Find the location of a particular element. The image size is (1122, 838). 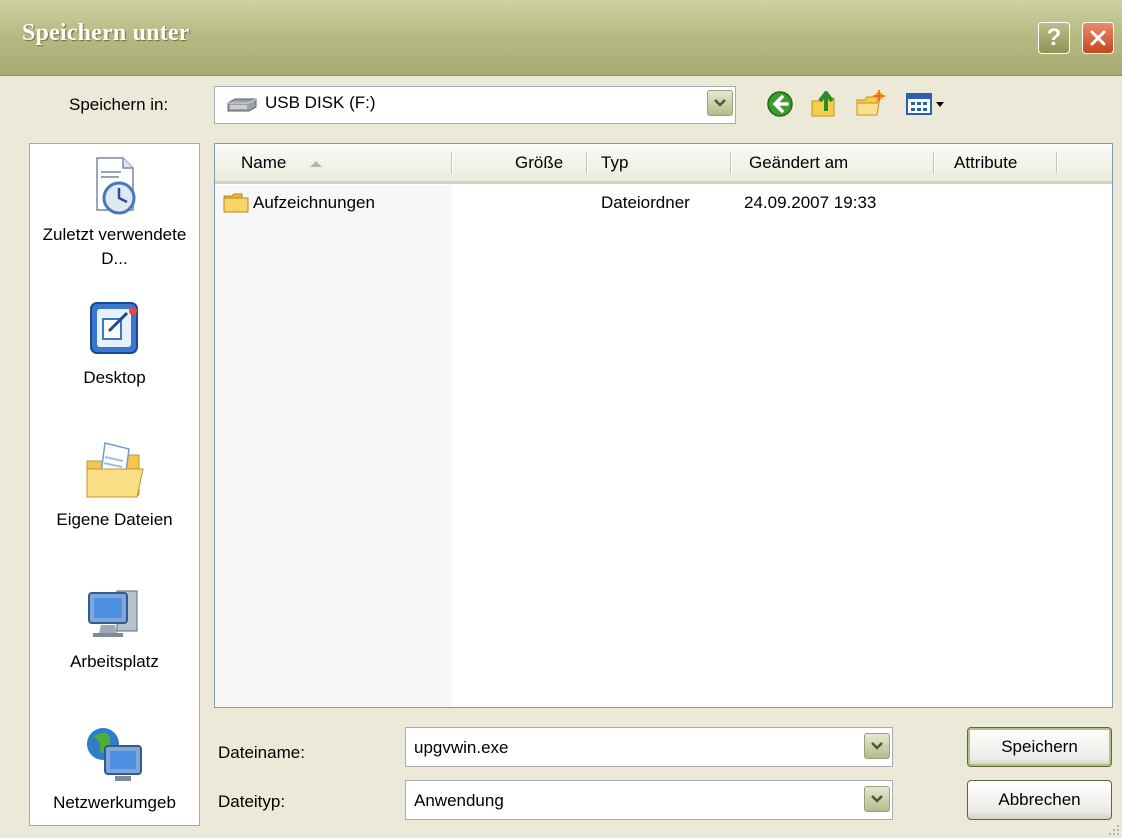

sorted-column-highlight is located at coordinates (333, 446).